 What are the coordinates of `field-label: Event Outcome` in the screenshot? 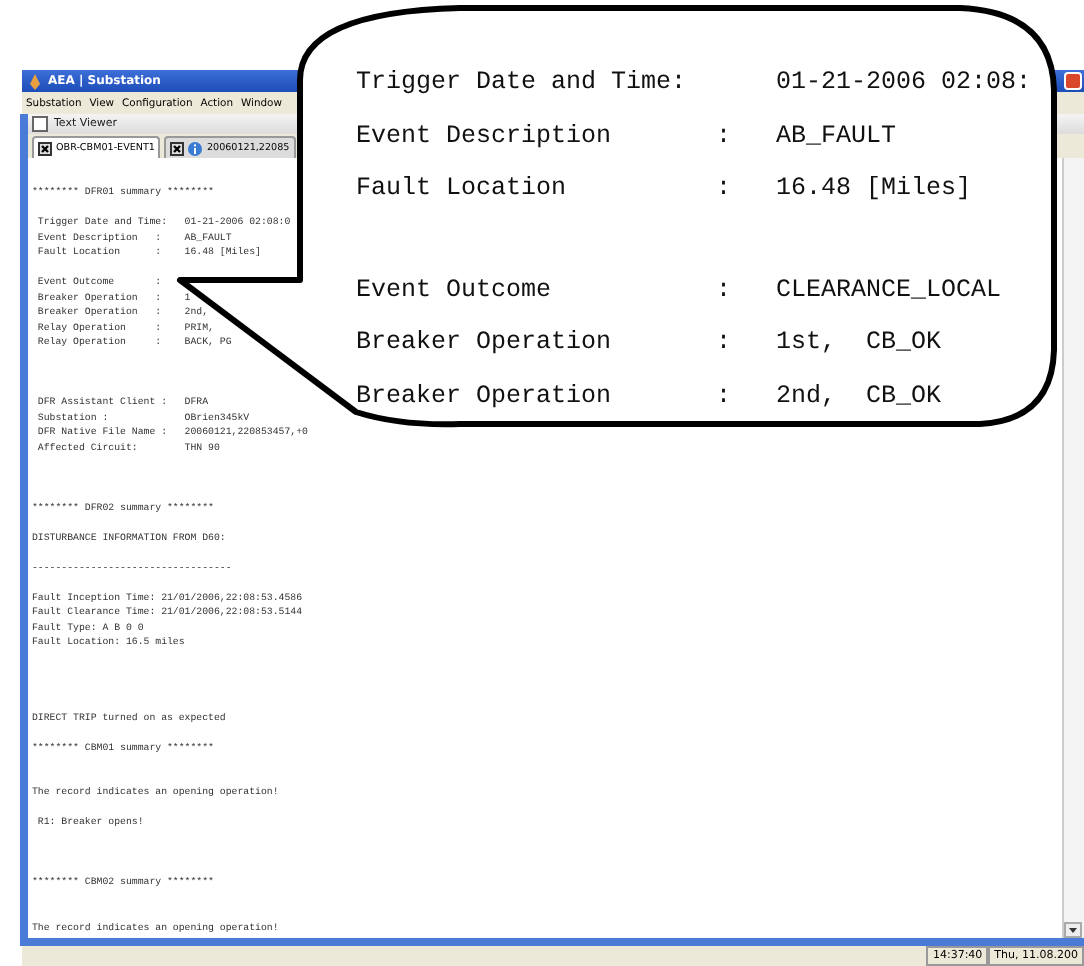 It's located at (455, 289).